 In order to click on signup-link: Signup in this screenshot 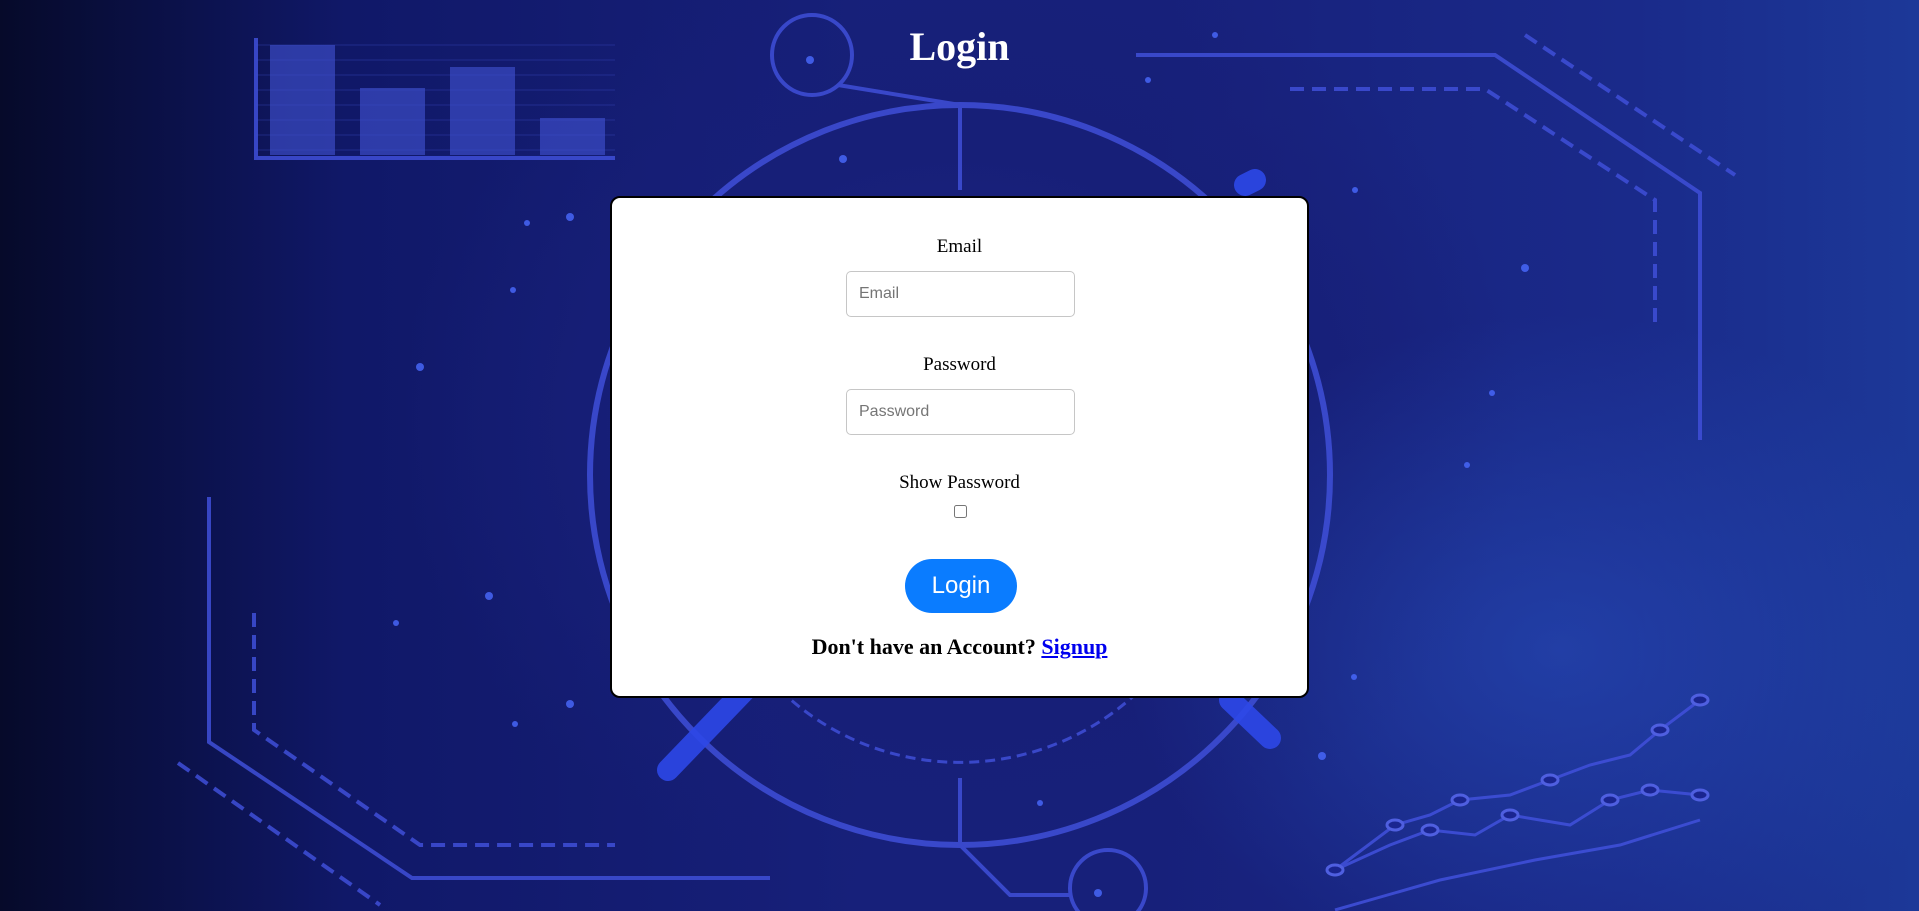, I will do `click(1074, 646)`.